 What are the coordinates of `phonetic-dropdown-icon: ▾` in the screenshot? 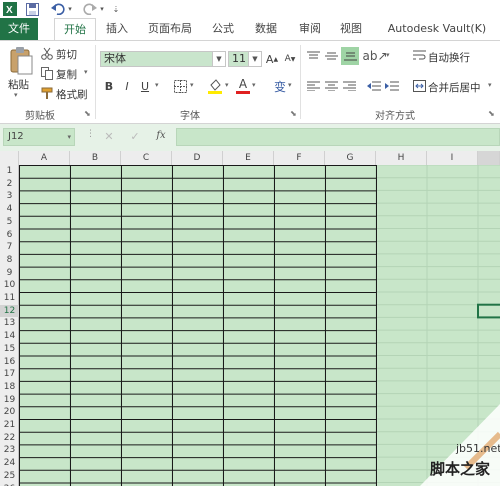 It's located at (290, 85).